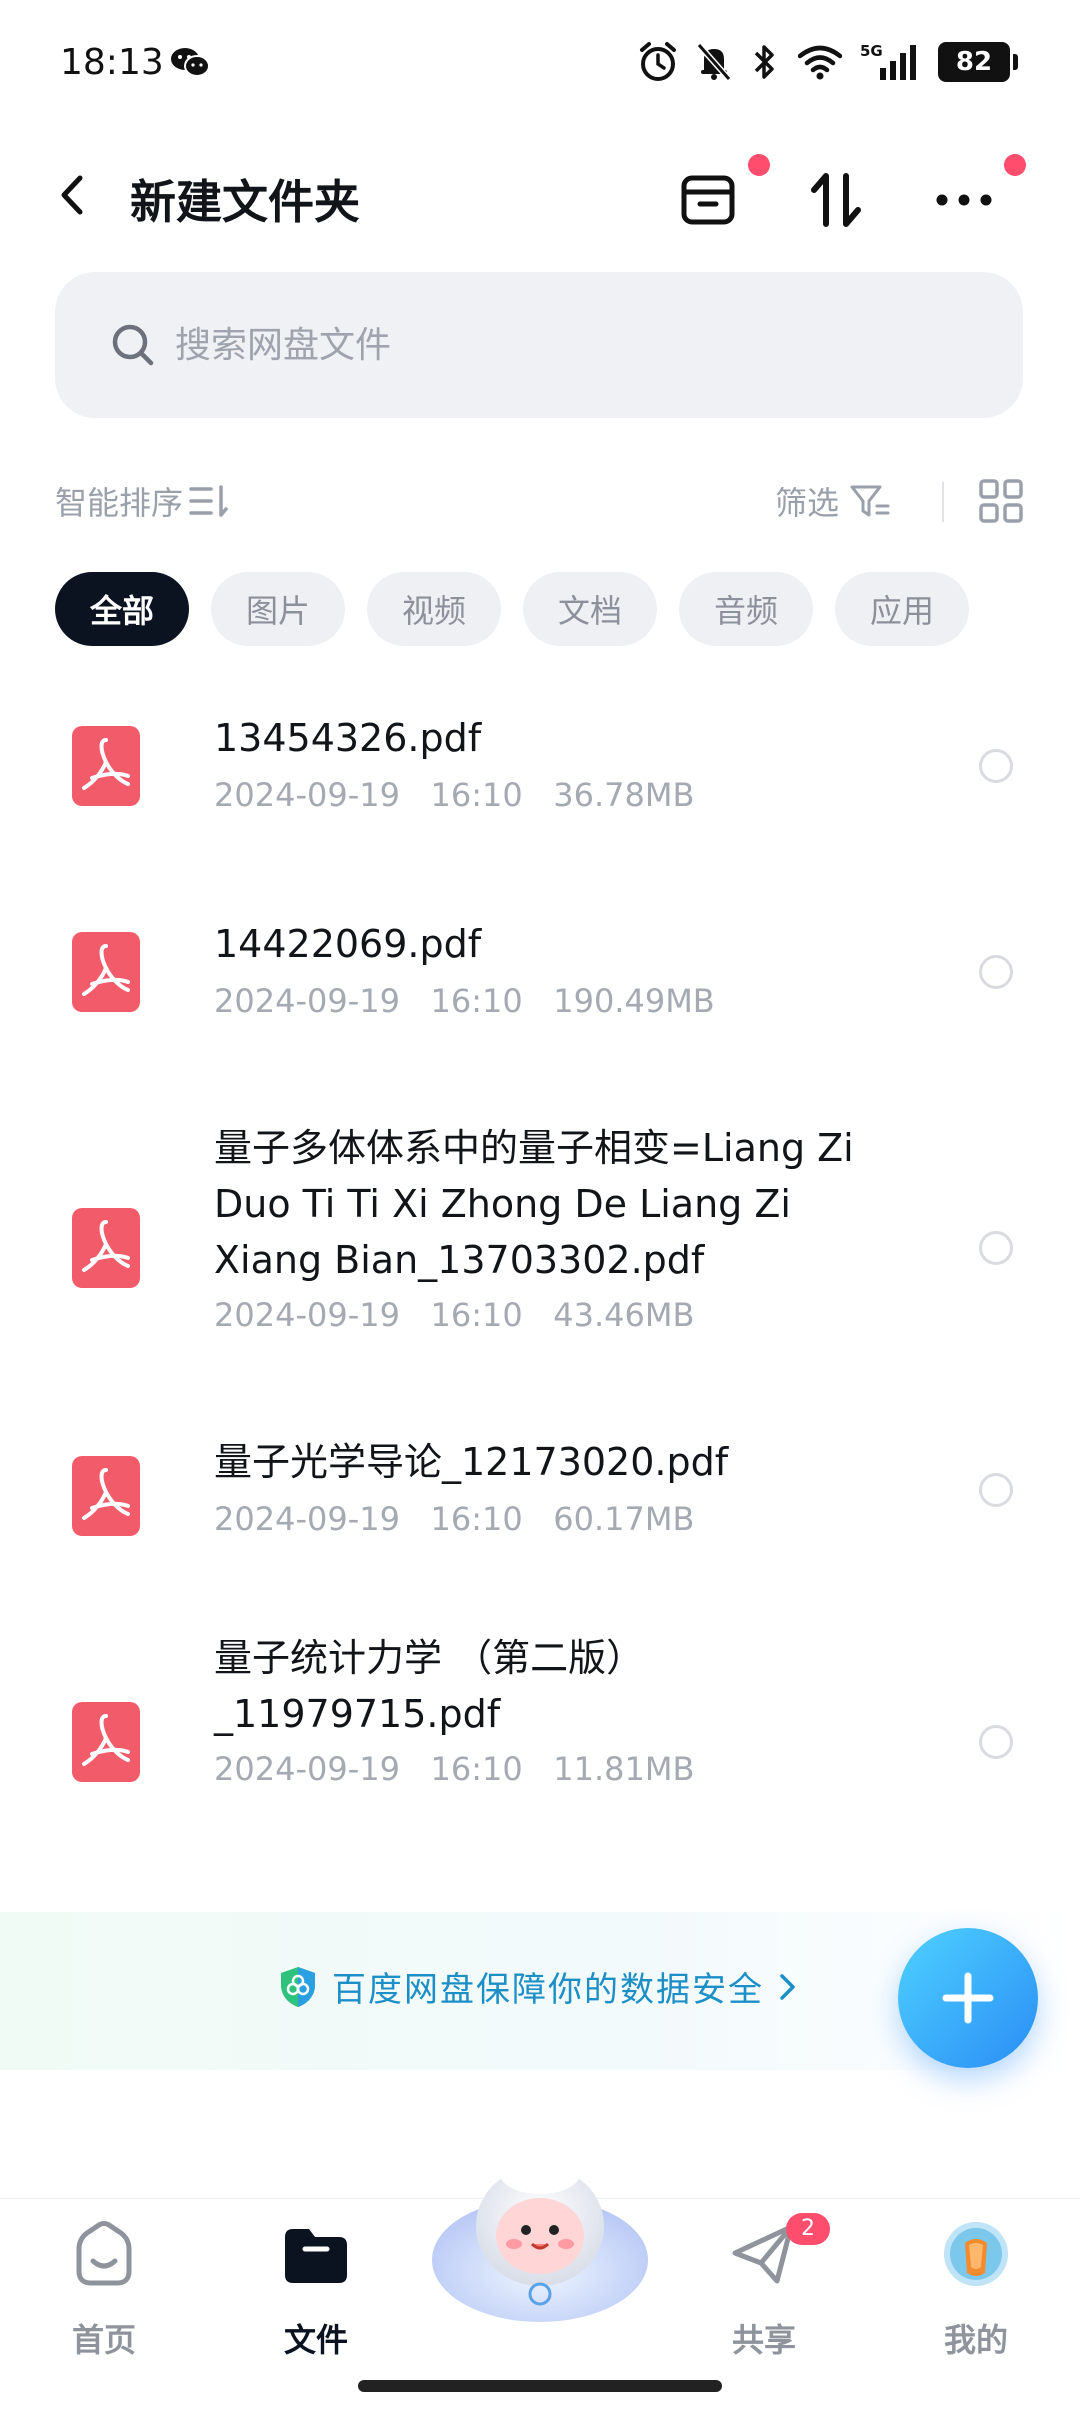  I want to click on back-arrow-icon, so click(73, 195).